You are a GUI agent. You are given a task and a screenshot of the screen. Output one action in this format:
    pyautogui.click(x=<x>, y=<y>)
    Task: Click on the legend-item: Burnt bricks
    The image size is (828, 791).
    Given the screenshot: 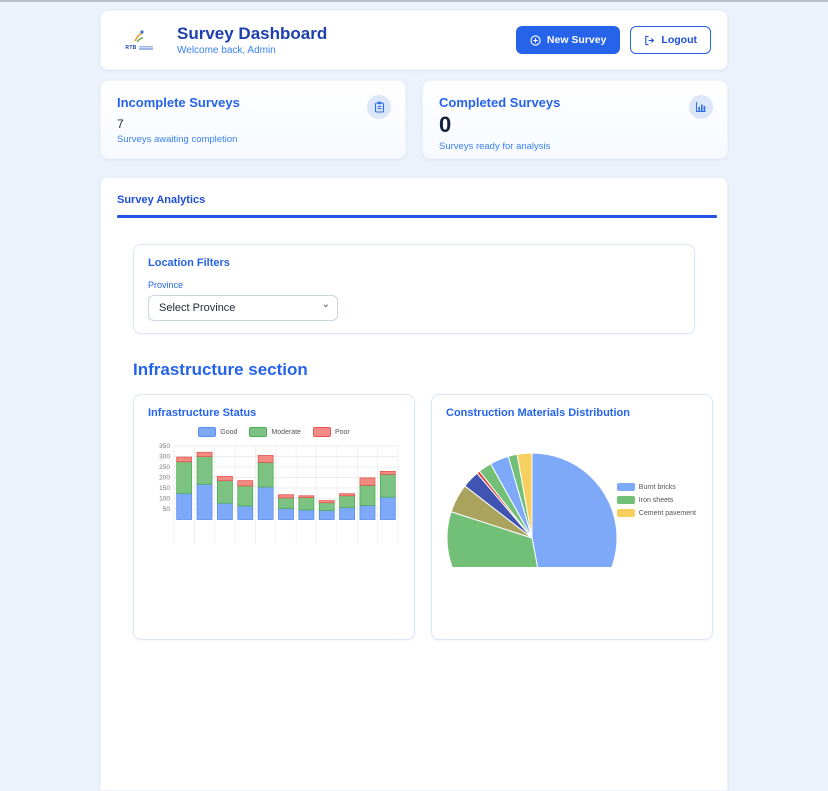 What is the action you would take?
    pyautogui.click(x=656, y=487)
    